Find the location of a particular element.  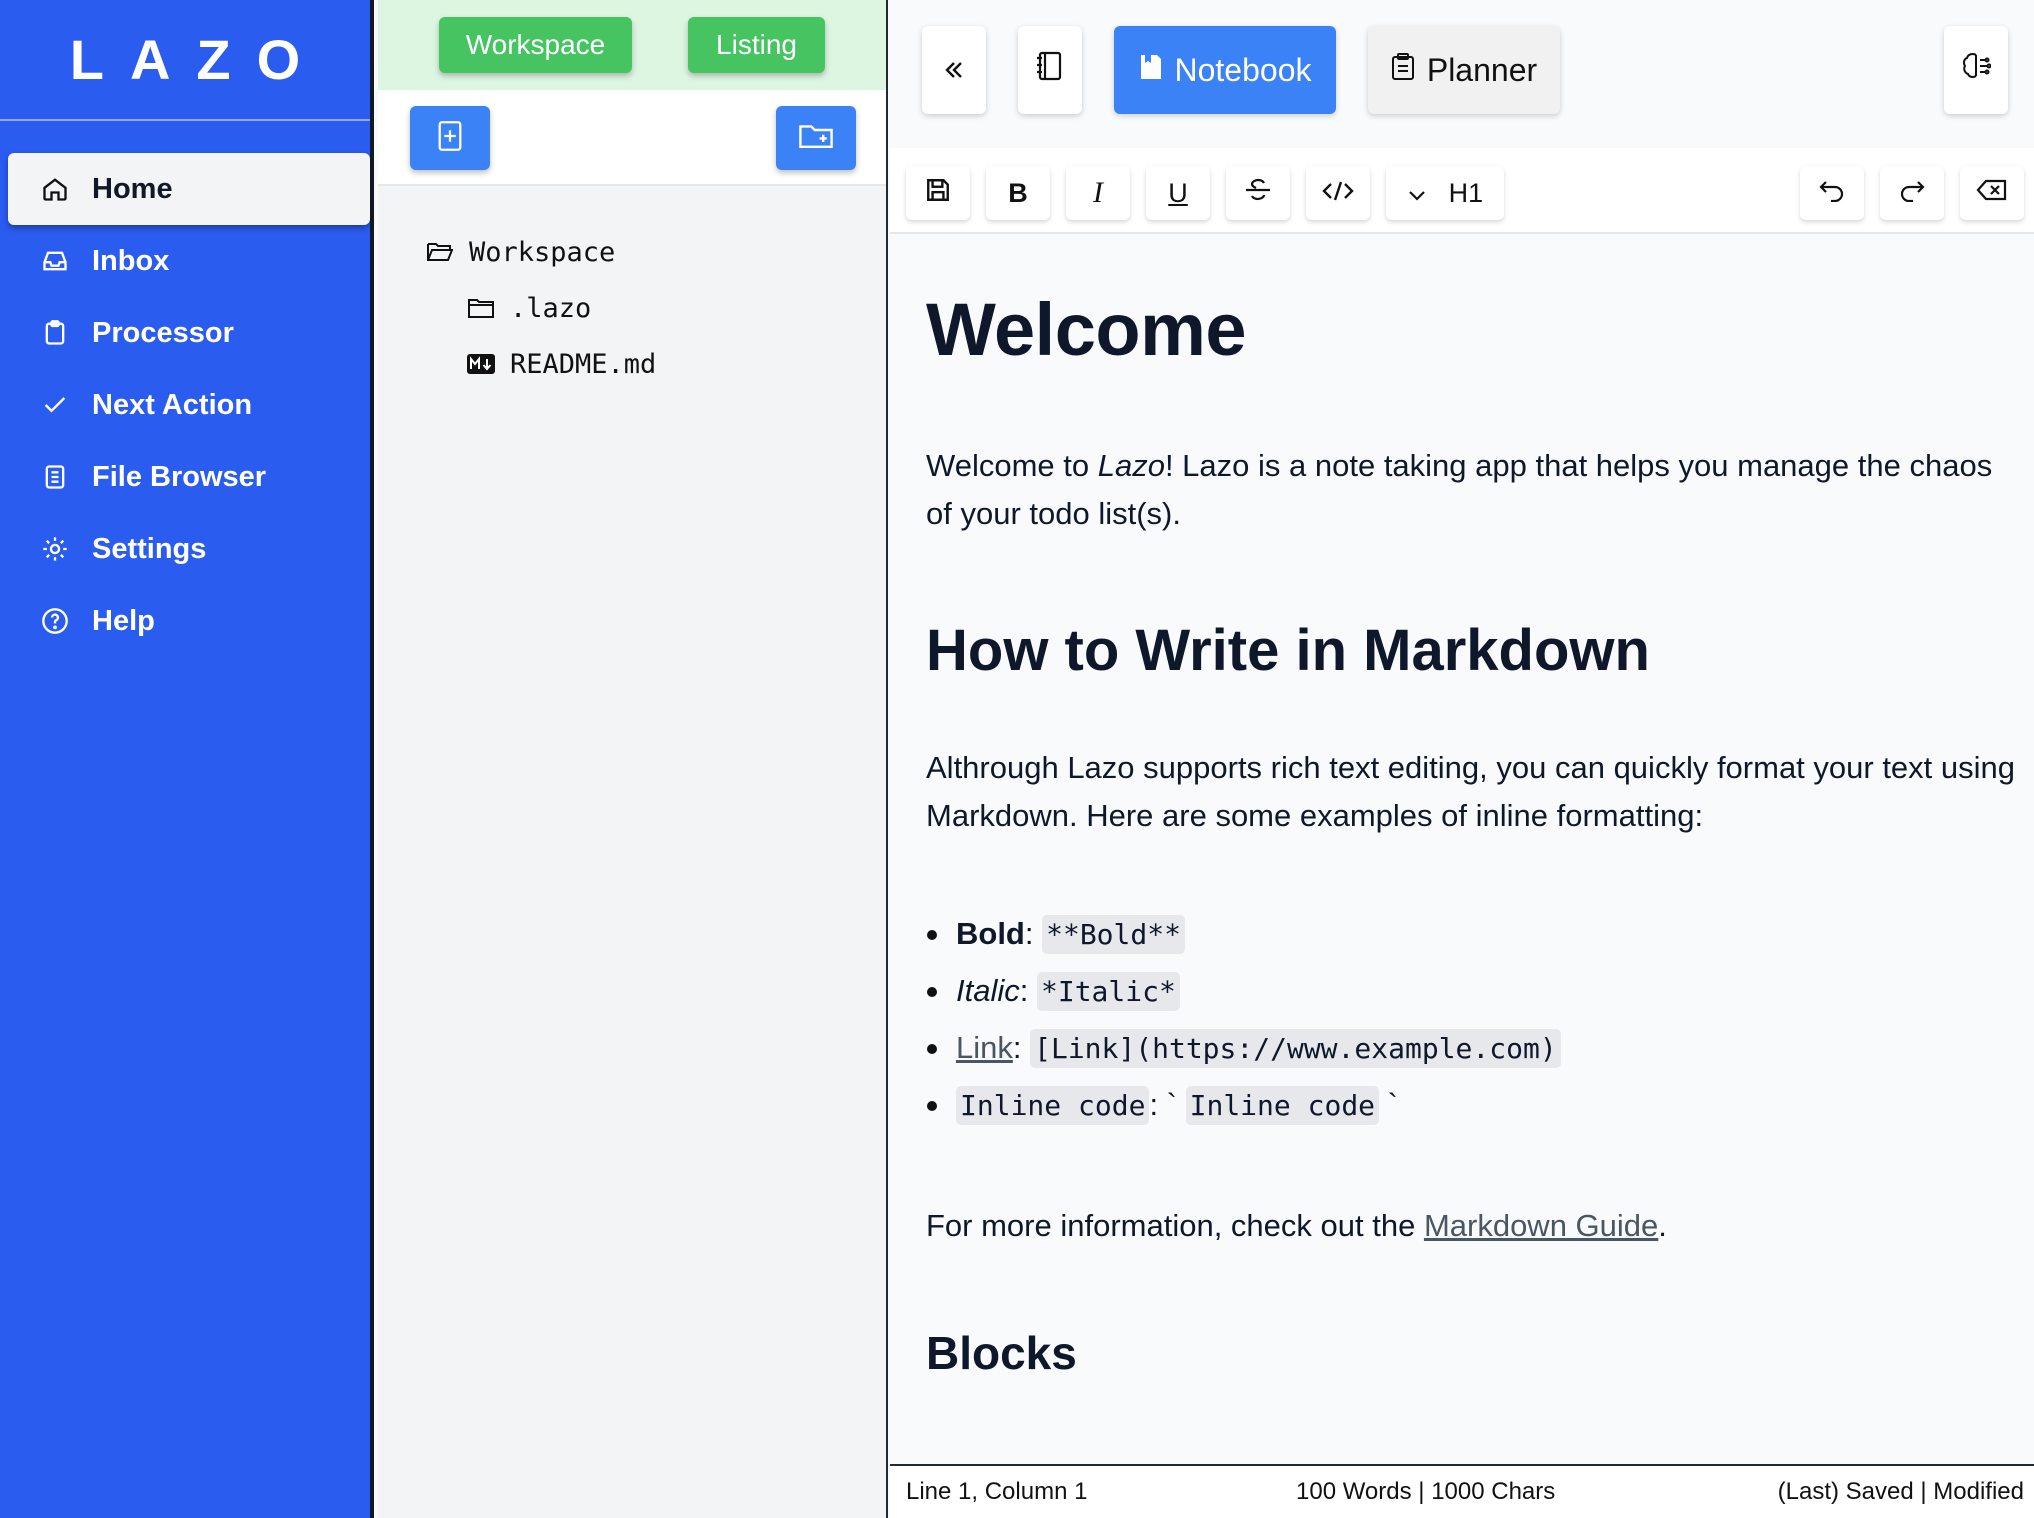

code-button is located at coordinates (1338, 193).